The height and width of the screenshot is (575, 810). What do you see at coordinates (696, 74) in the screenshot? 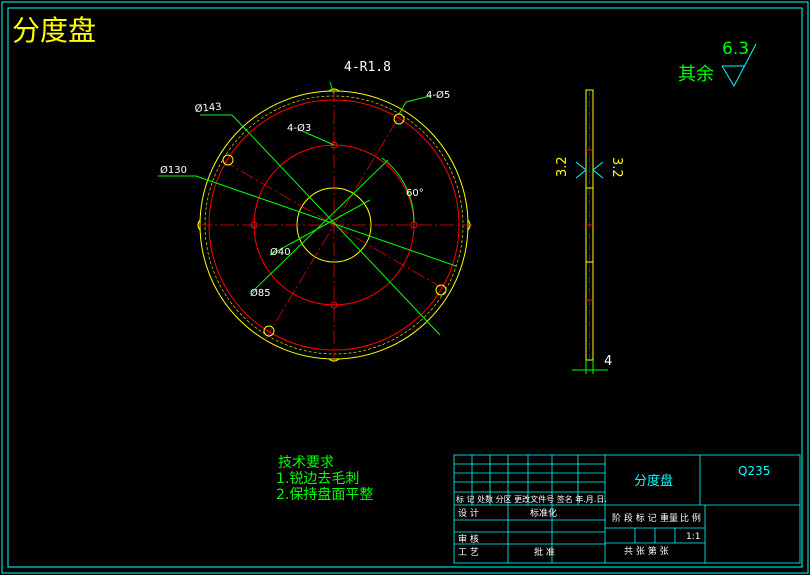
I see `rough-note-label: 其余` at bounding box center [696, 74].